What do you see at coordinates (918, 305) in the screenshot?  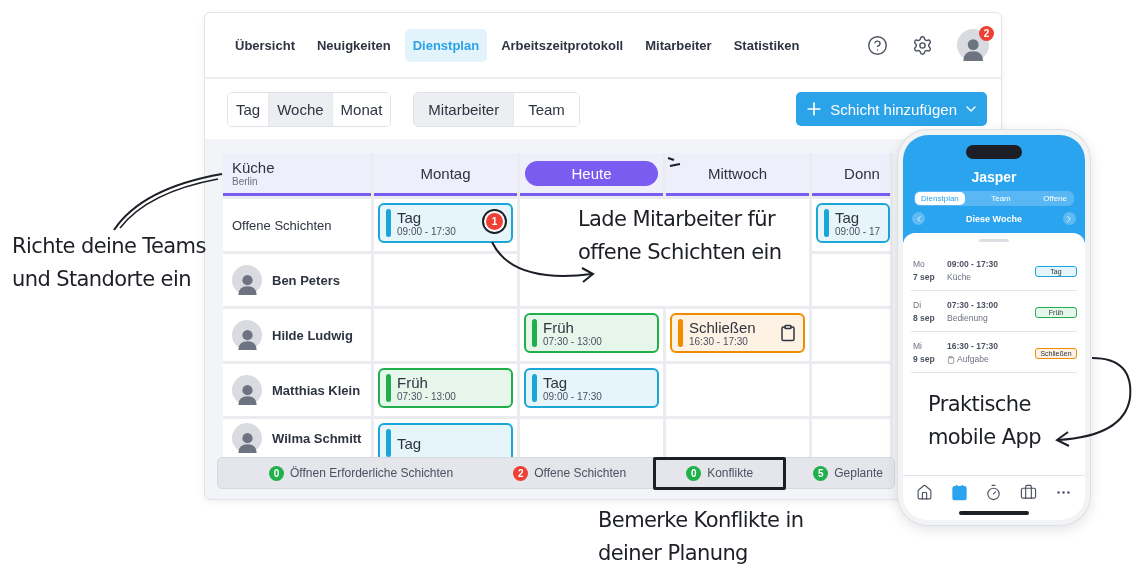 I see `weekday-label: Di` at bounding box center [918, 305].